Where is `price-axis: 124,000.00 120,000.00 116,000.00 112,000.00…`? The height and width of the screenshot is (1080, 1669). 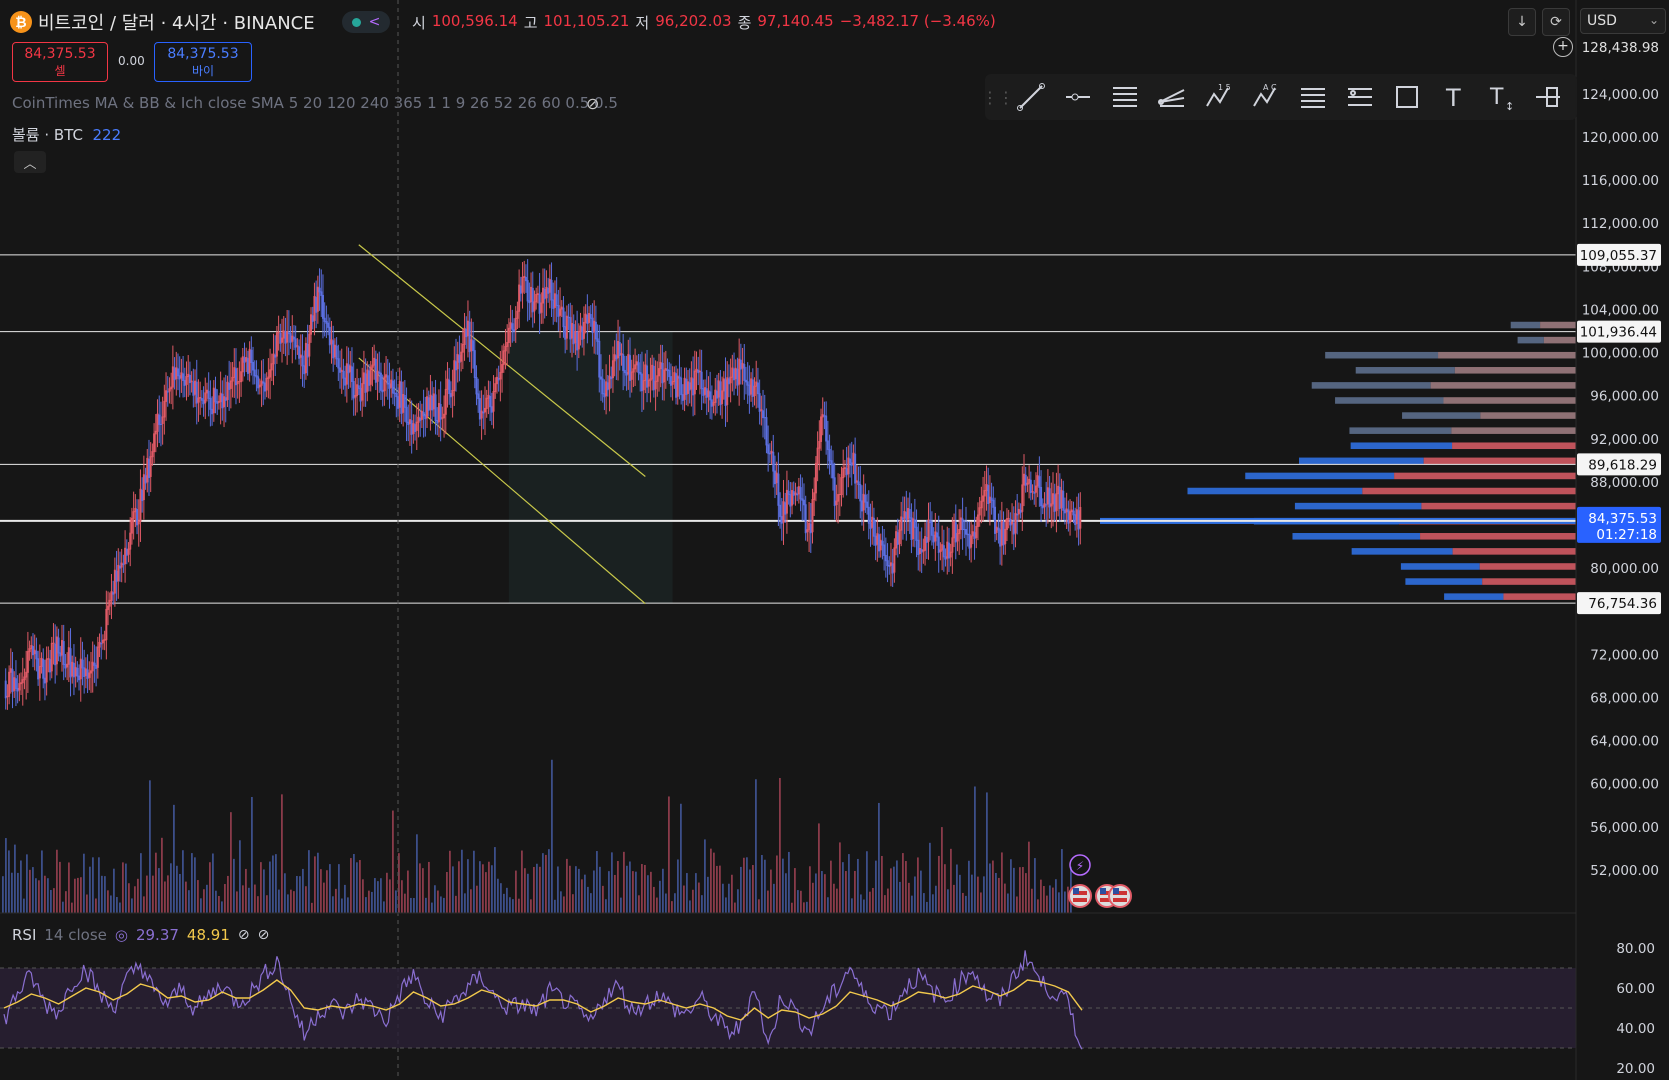 price-axis: 124,000.00 120,000.00 116,000.00 112,000.00… is located at coordinates (1619, 459).